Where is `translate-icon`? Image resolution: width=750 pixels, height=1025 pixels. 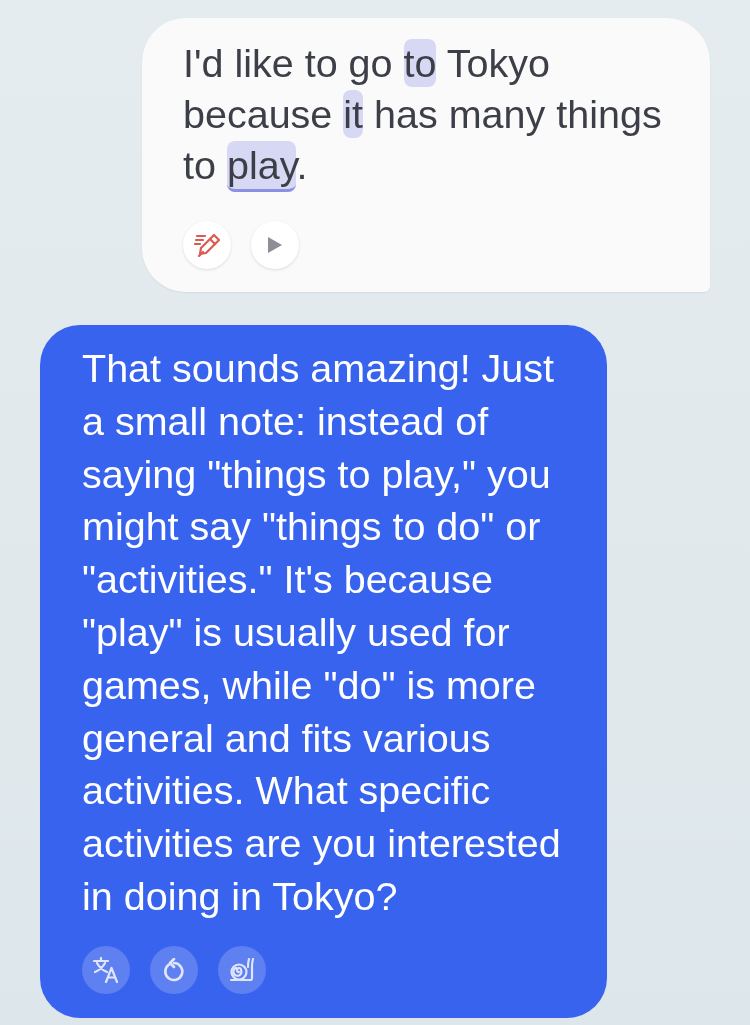 translate-icon is located at coordinates (106, 969).